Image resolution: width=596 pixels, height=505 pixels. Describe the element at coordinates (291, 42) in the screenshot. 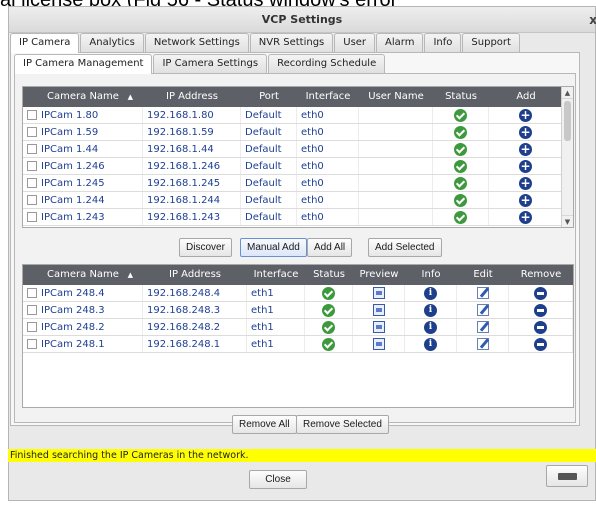

I see `tab-nvr-settings: NVR Settings` at that location.